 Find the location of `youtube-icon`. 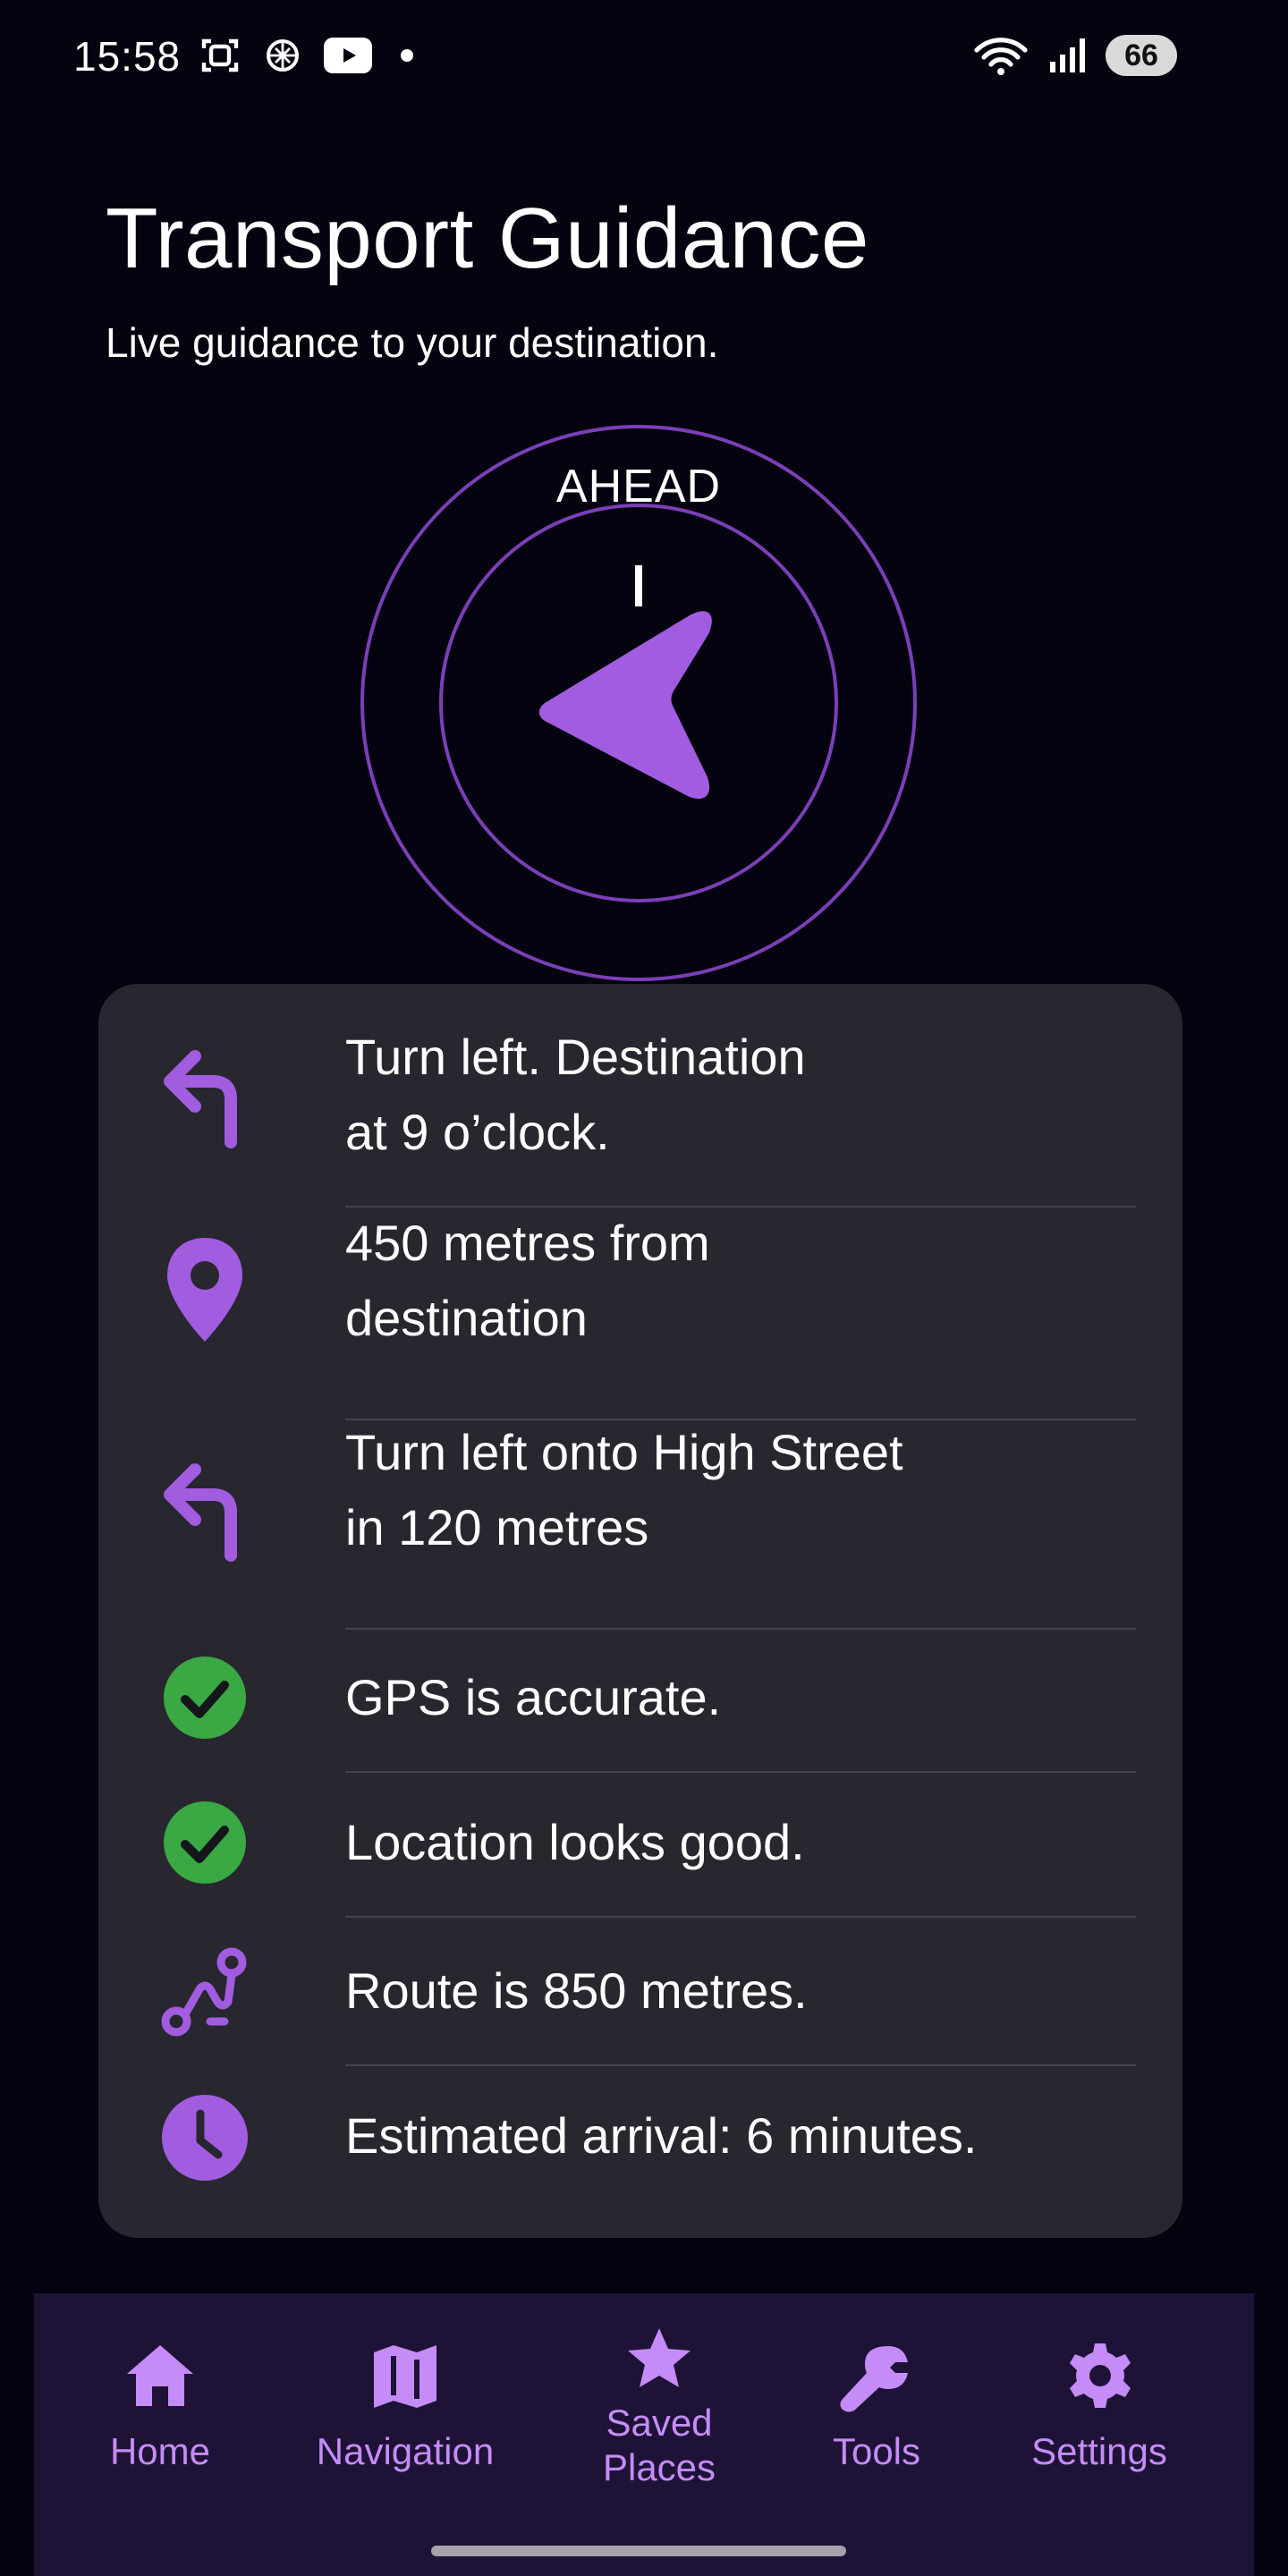

youtube-icon is located at coordinates (348, 55).